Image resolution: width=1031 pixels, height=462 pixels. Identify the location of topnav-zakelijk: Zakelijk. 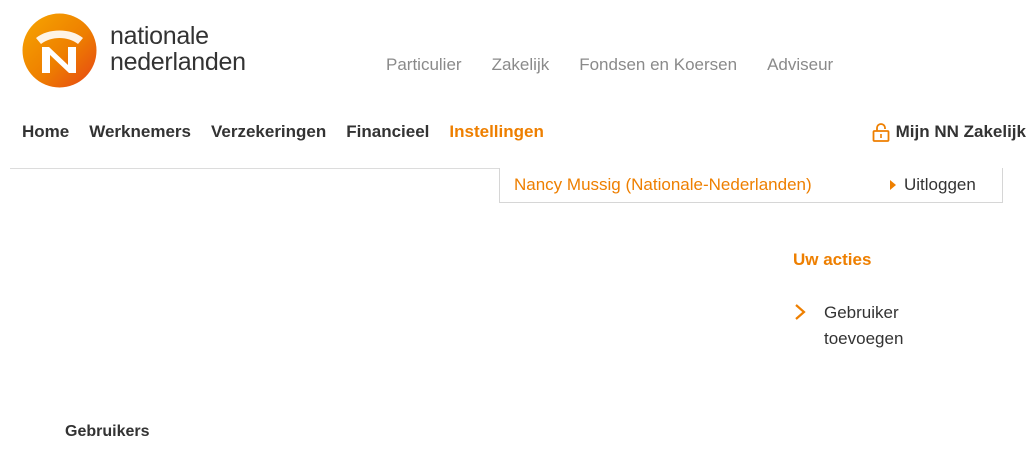
(521, 65).